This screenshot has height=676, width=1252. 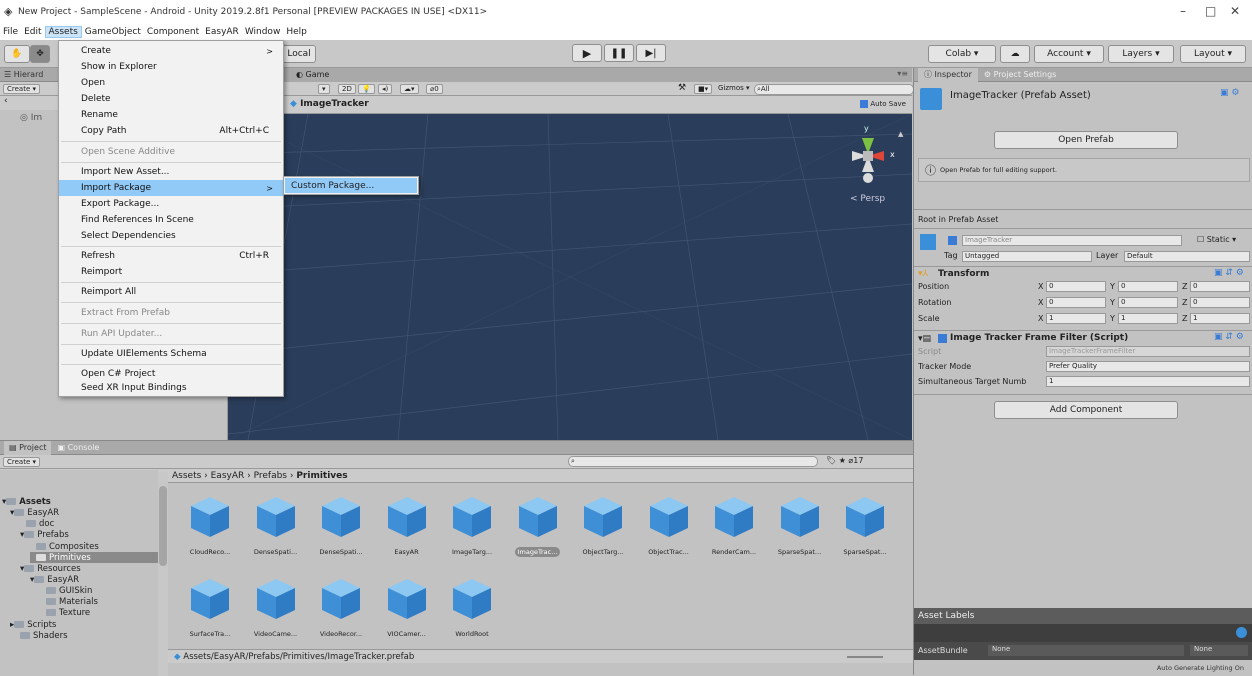 What do you see at coordinates (40, 54) in the screenshot?
I see `move-tool-icon: ✥` at bounding box center [40, 54].